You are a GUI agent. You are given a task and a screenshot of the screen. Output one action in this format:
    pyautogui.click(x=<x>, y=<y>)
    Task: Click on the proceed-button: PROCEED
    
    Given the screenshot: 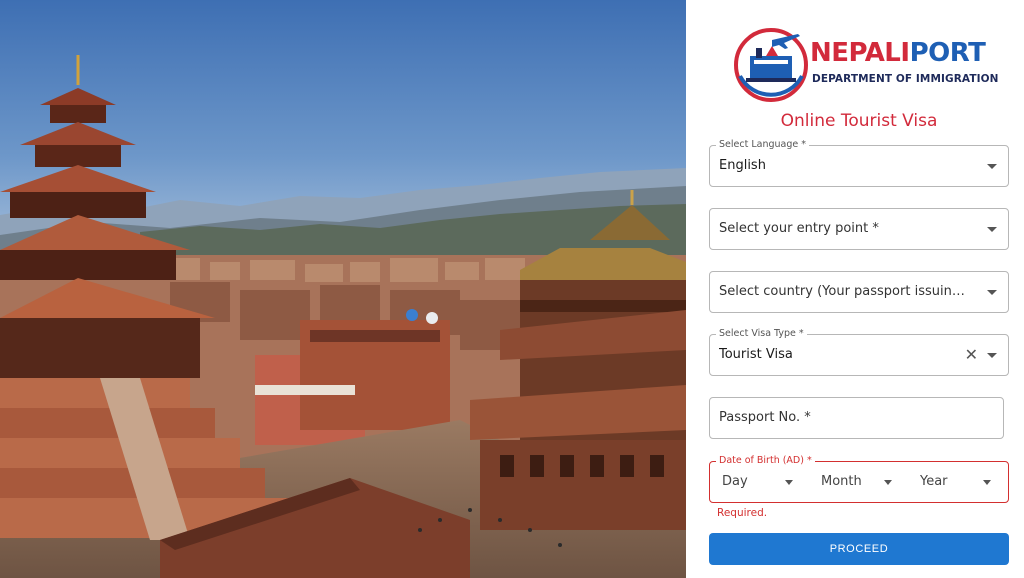 What is the action you would take?
    pyautogui.click(x=859, y=549)
    